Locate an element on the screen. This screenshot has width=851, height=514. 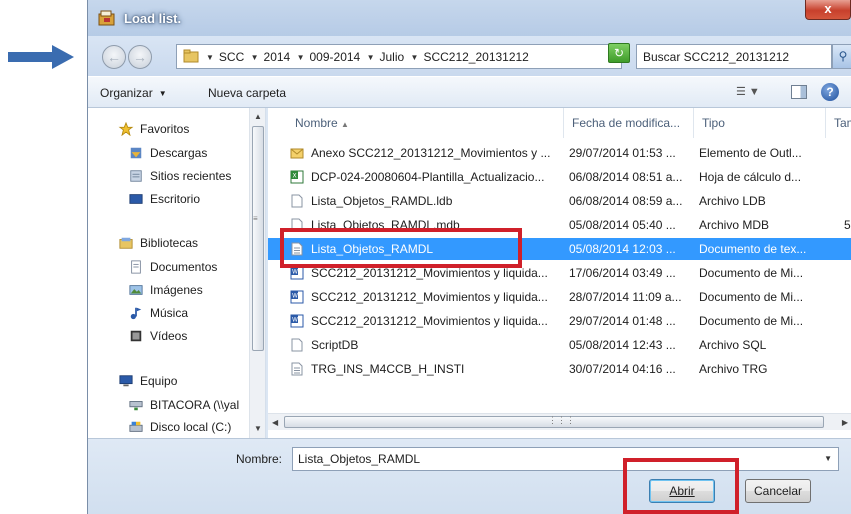
pictures-icon is located at coordinates (136, 290).